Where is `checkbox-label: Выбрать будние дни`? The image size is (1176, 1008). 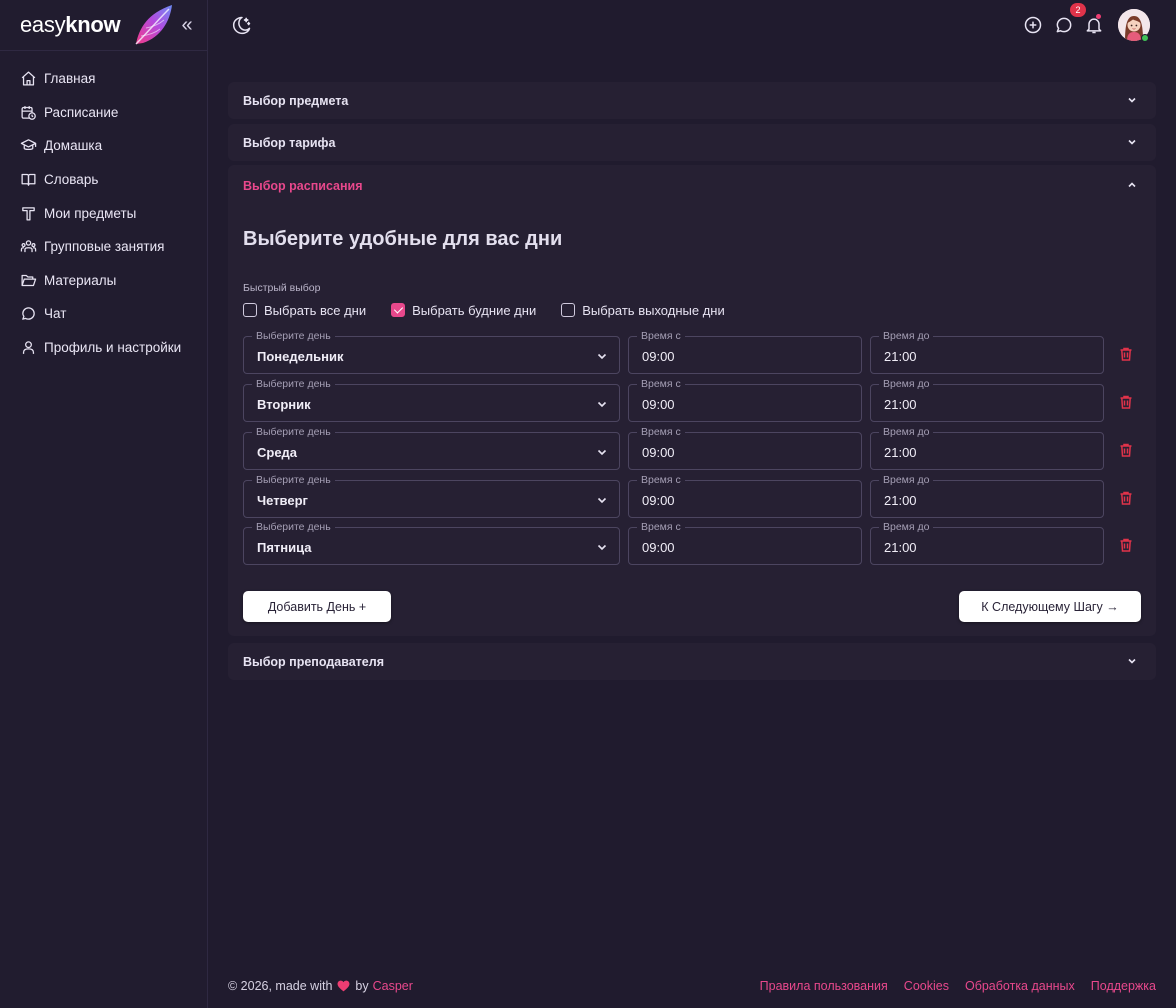 checkbox-label: Выбрать будние дни is located at coordinates (474, 310).